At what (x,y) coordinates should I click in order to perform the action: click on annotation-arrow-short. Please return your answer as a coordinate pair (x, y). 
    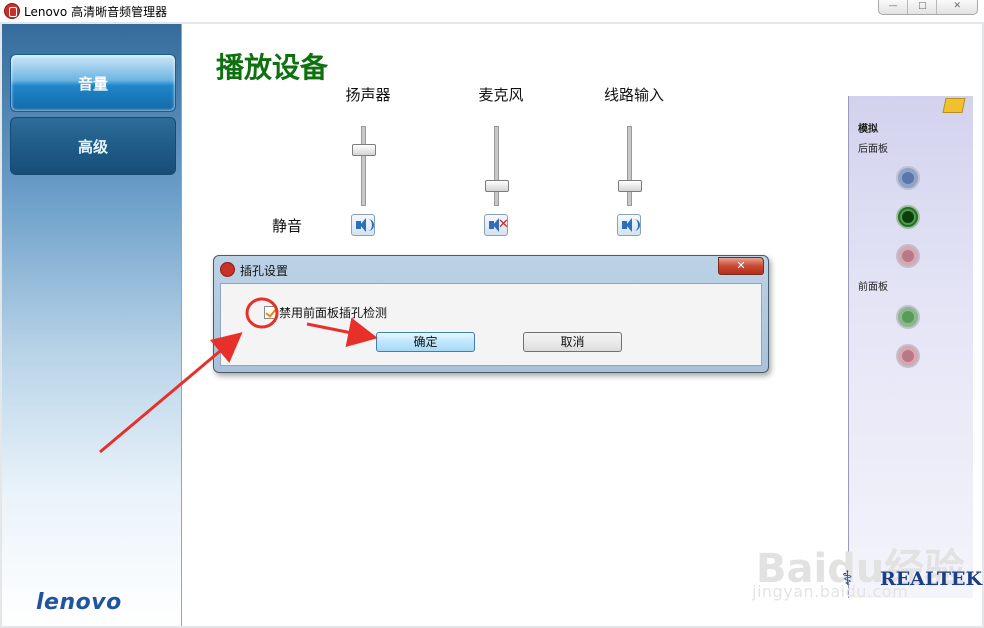
    Looking at the image, I should click on (342, 332).